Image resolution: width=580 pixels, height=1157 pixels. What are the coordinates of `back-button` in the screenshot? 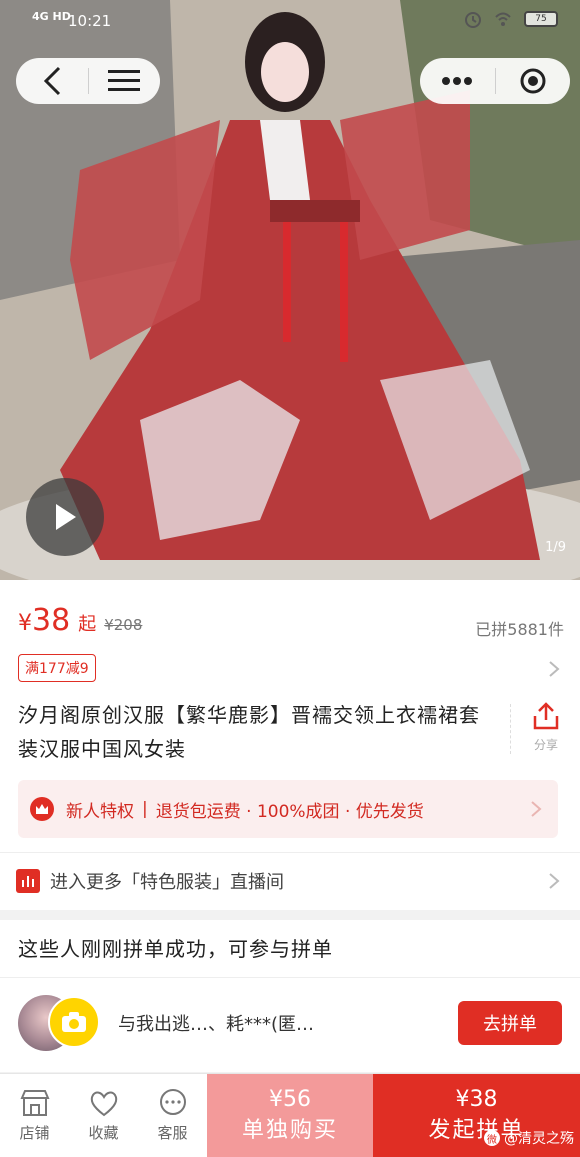 It's located at (52, 81).